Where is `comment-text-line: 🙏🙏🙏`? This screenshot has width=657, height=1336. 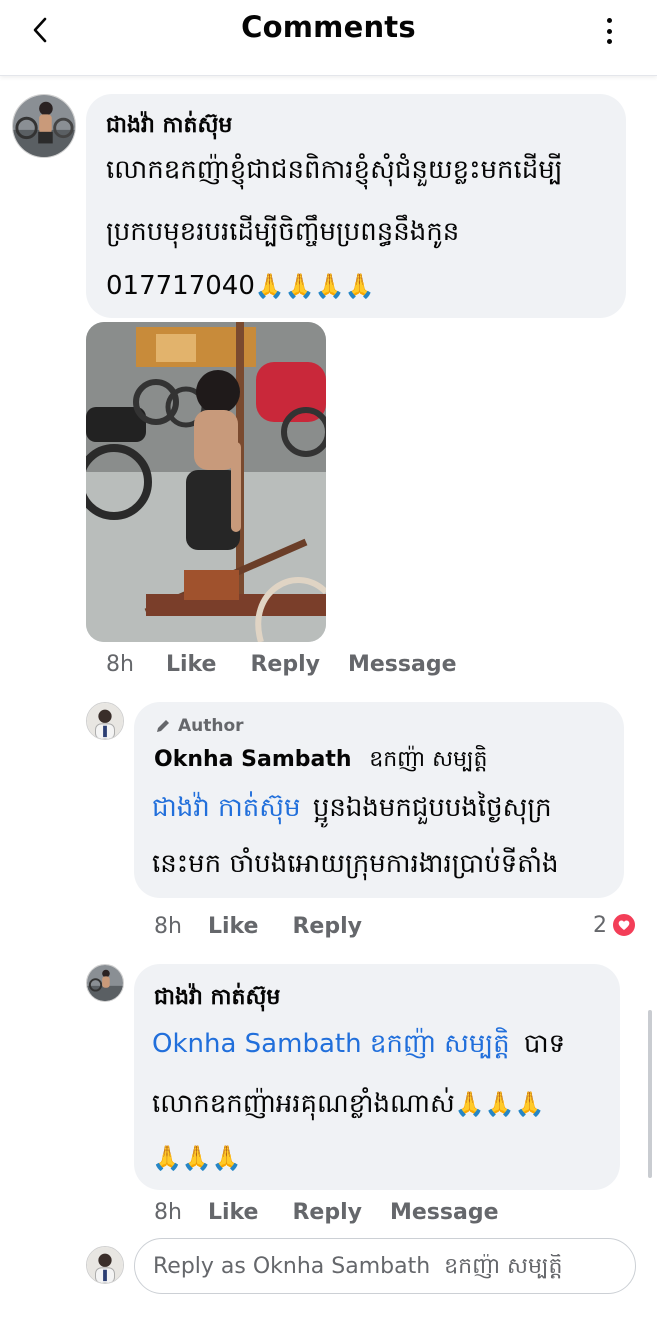 comment-text-line: 🙏🙏🙏 is located at coordinates (197, 1158).